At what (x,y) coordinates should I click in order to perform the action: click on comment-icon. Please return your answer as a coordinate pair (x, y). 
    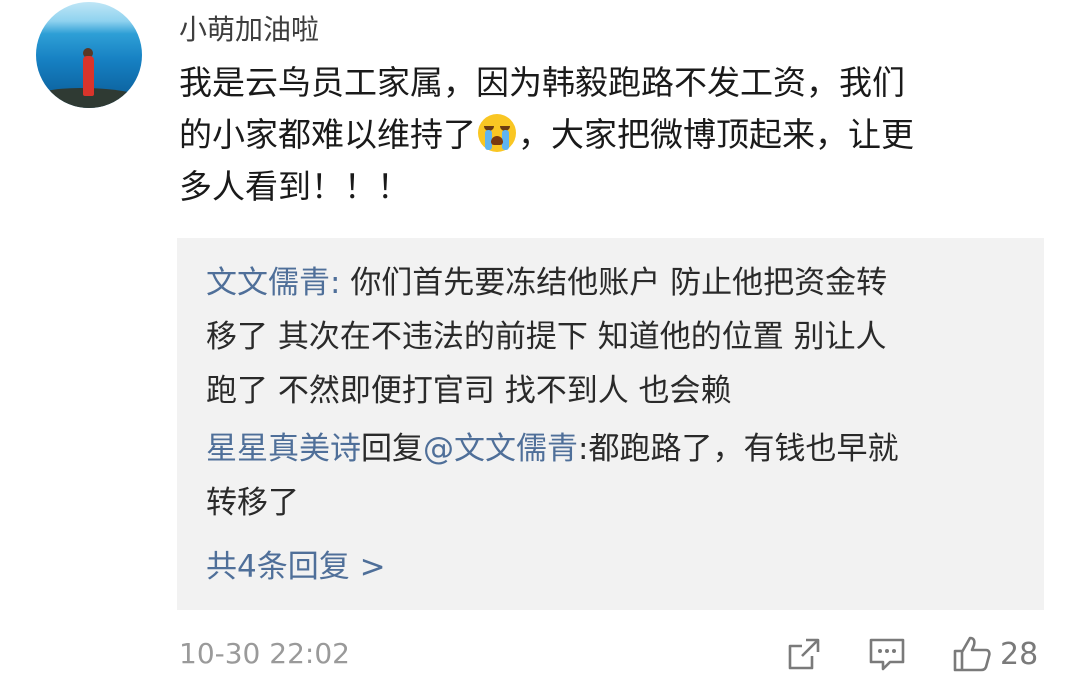
    Looking at the image, I should click on (887, 654).